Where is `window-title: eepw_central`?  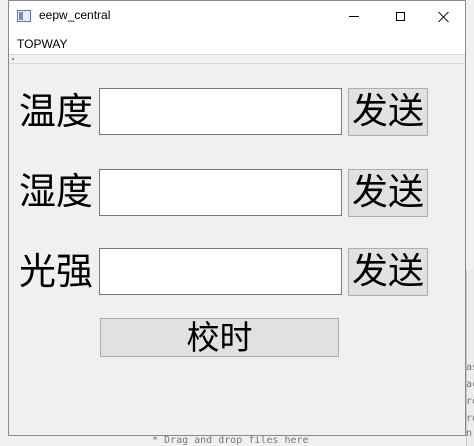 window-title: eepw_central is located at coordinates (75, 15).